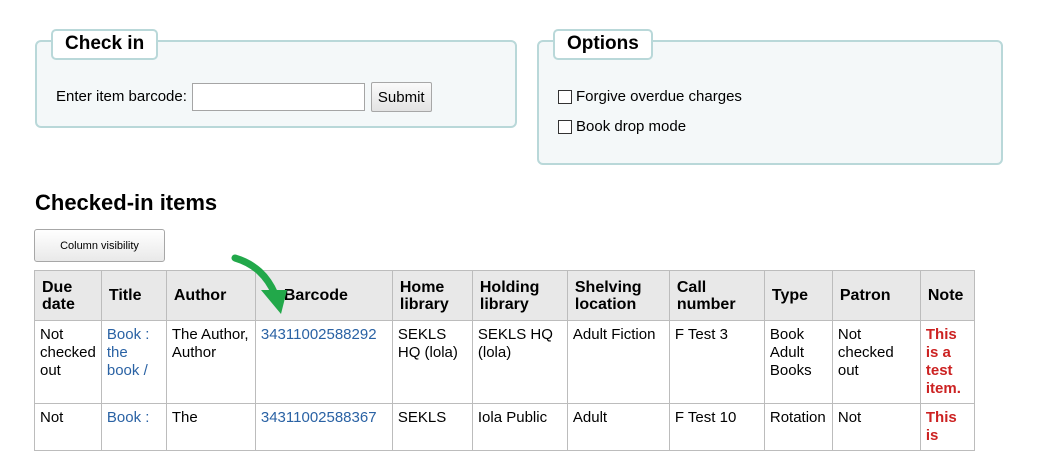  What do you see at coordinates (798, 362) in the screenshot?
I see `cell-type: Book Adult Books` at bounding box center [798, 362].